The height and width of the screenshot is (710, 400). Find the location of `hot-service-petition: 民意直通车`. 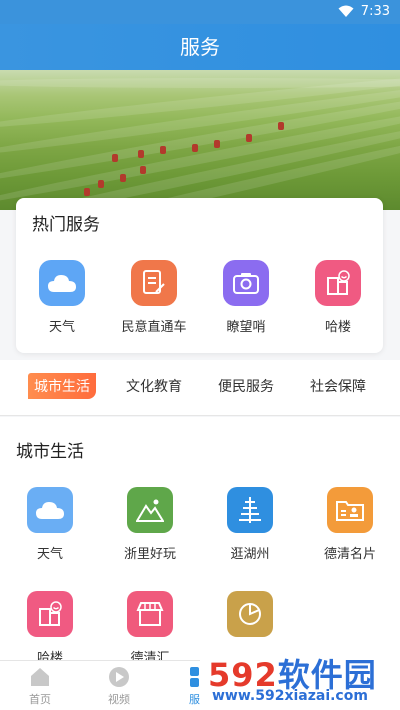

hot-service-petition: 民意直通车 is located at coordinates (154, 297).